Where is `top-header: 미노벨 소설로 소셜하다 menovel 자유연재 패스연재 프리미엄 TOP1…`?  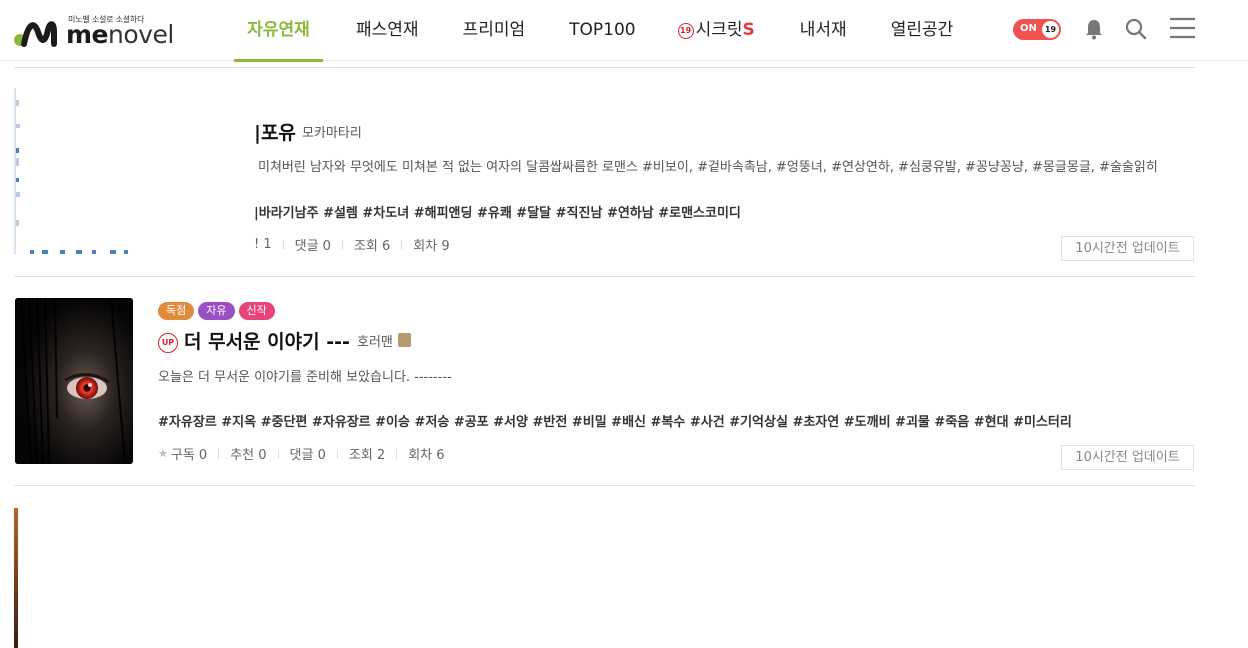
top-header: 미노벨 소설로 소셜하다 menovel 자유연재 패스연재 프리미엄 TOP1… is located at coordinates (624, 31).